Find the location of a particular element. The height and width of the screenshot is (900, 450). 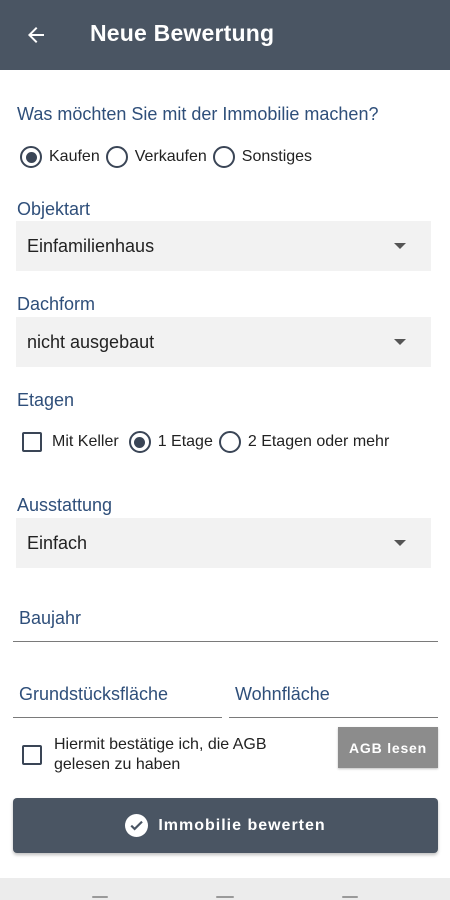

radio-label: Verkaufen is located at coordinates (170, 156).